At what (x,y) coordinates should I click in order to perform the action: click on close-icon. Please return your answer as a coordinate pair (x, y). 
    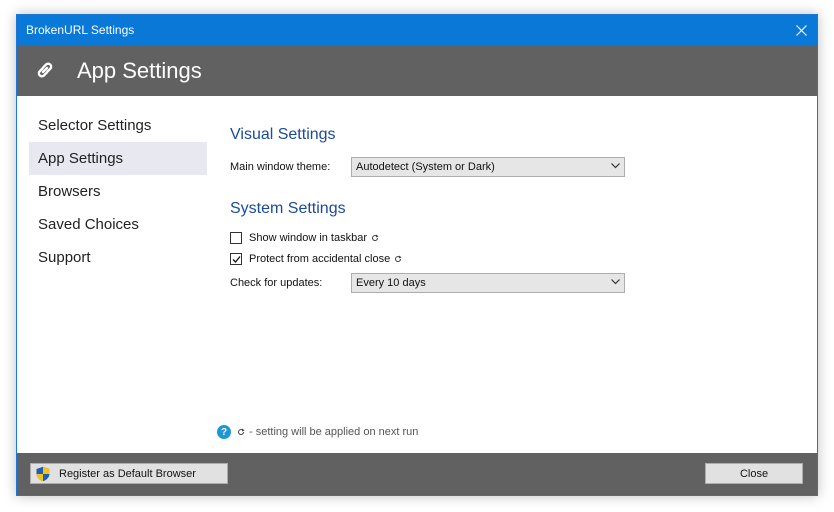
    Looking at the image, I should click on (801, 30).